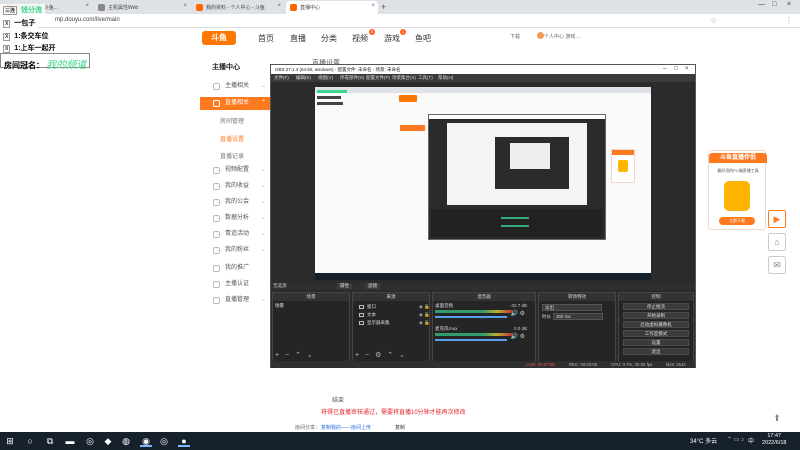  Describe the element at coordinates (656, 342) in the screenshot. I see `settings-button: 设置` at that location.